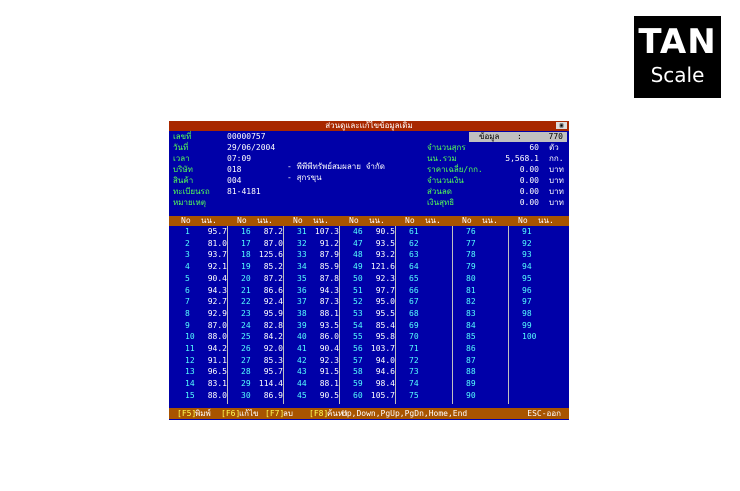 This screenshot has height=491, width=740. I want to click on row-weight: 86.6, so click(273, 291).